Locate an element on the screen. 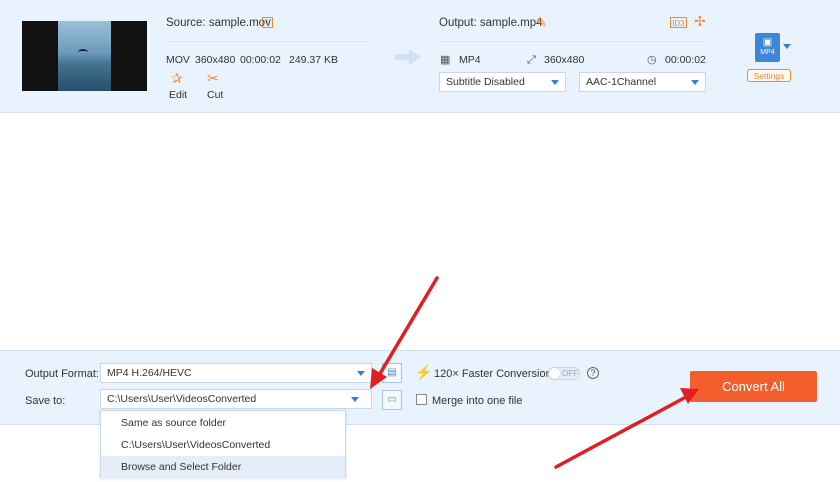  clock-icon: ◷ is located at coordinates (652, 60).